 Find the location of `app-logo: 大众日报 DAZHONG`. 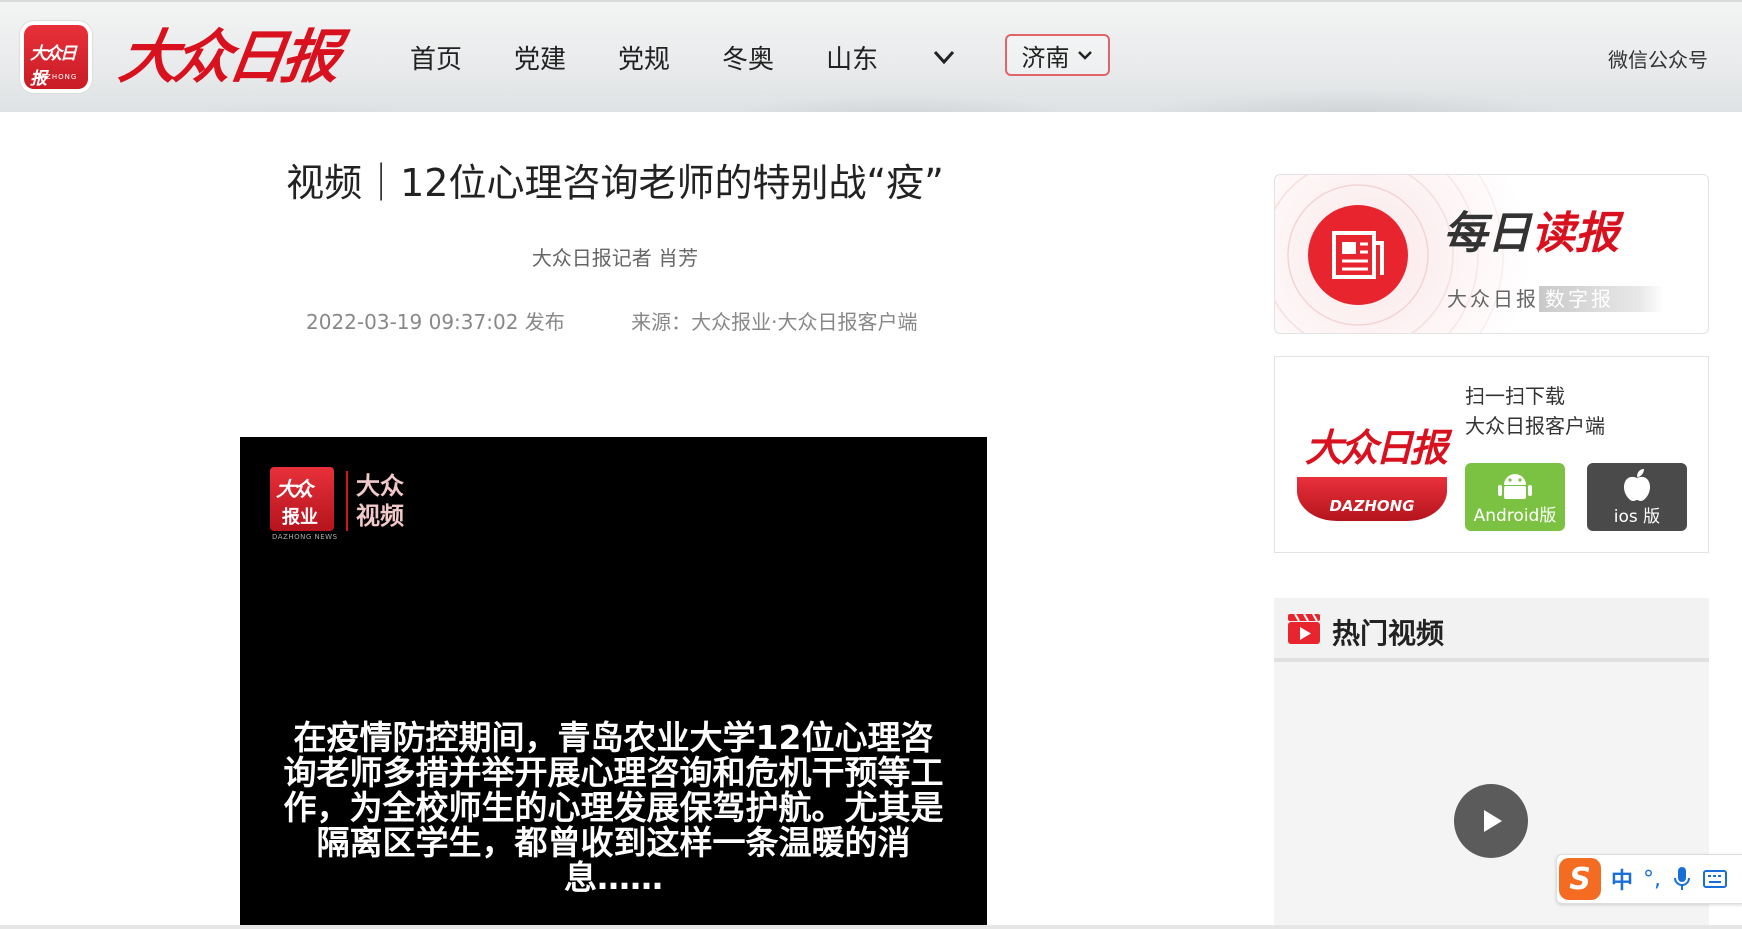

app-logo: 大众日报 DAZHONG is located at coordinates (56, 57).